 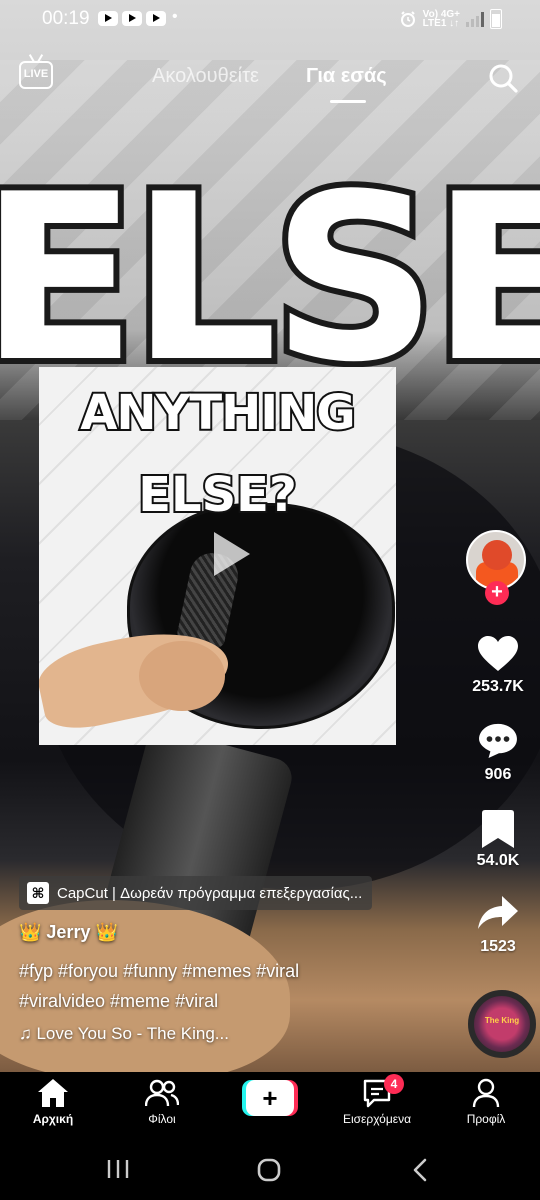 I want to click on author-name: 👑 Jerry 👑, so click(x=68, y=932).